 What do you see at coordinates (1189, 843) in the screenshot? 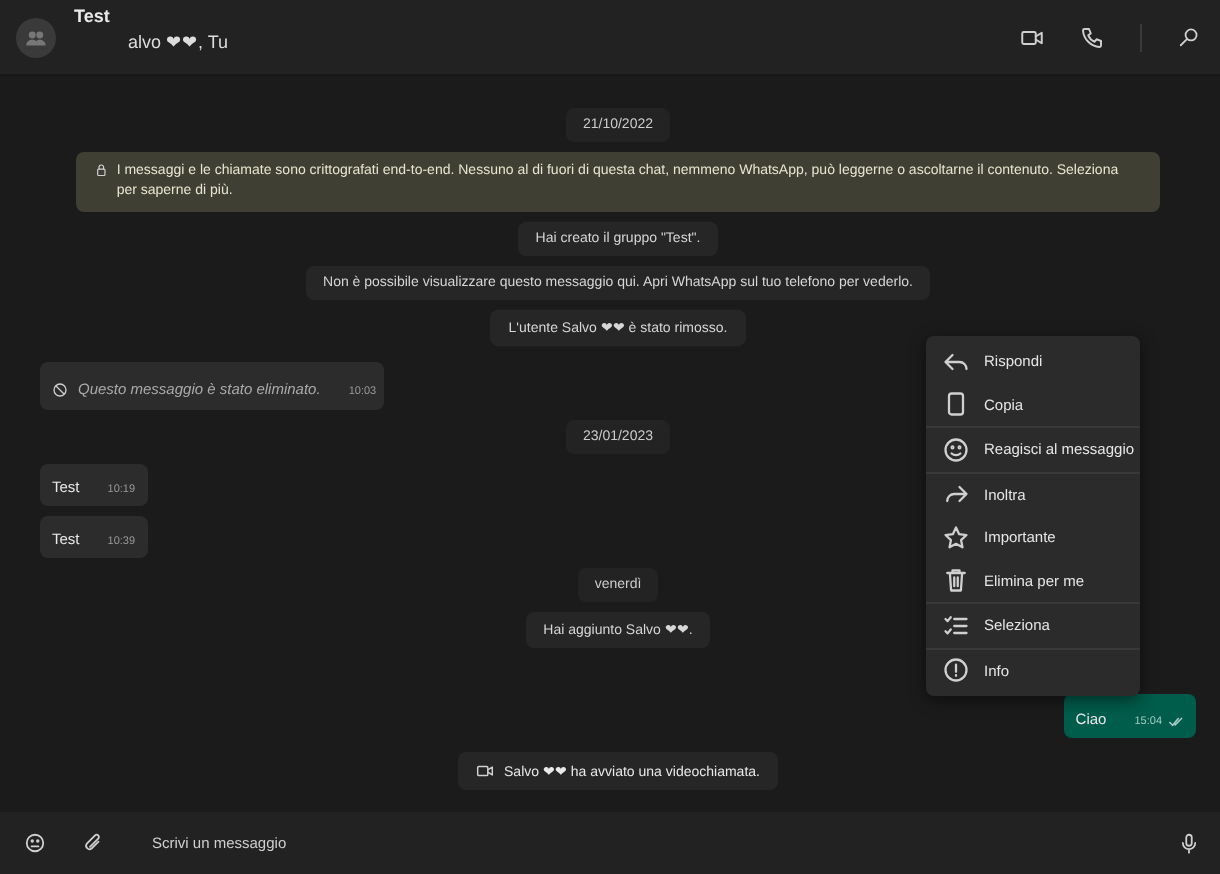
I see `microphone-icon` at bounding box center [1189, 843].